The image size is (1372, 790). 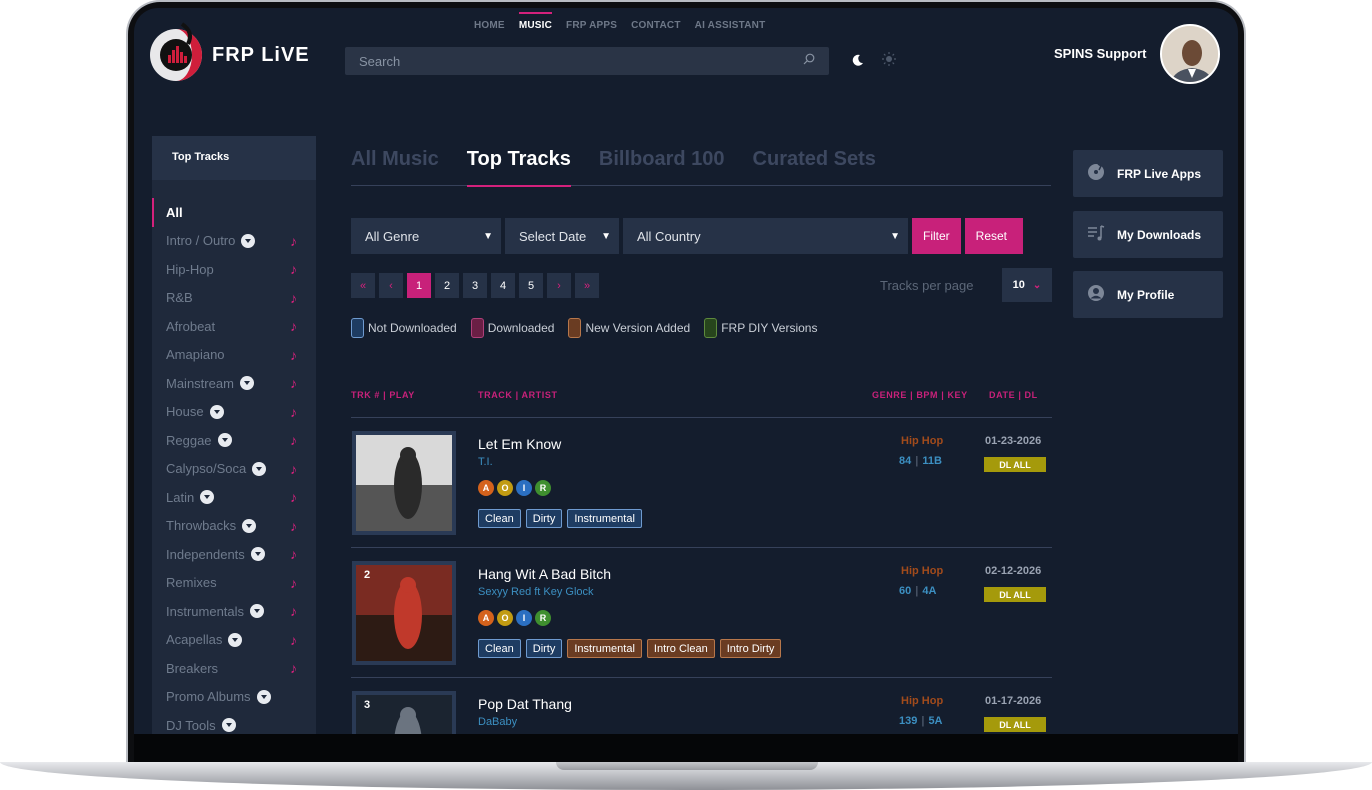 I want to click on page-button: 5, so click(x=531, y=285).